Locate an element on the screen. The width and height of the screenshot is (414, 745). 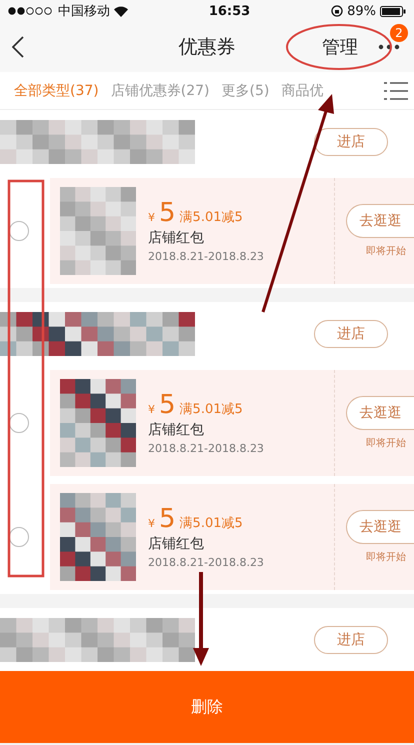
rotation-lock-icon is located at coordinates (337, 11).